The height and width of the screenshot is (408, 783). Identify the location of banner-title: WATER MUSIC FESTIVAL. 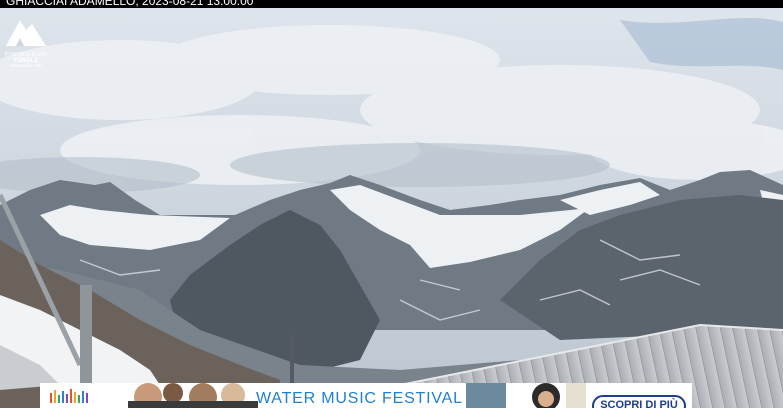
(359, 398).